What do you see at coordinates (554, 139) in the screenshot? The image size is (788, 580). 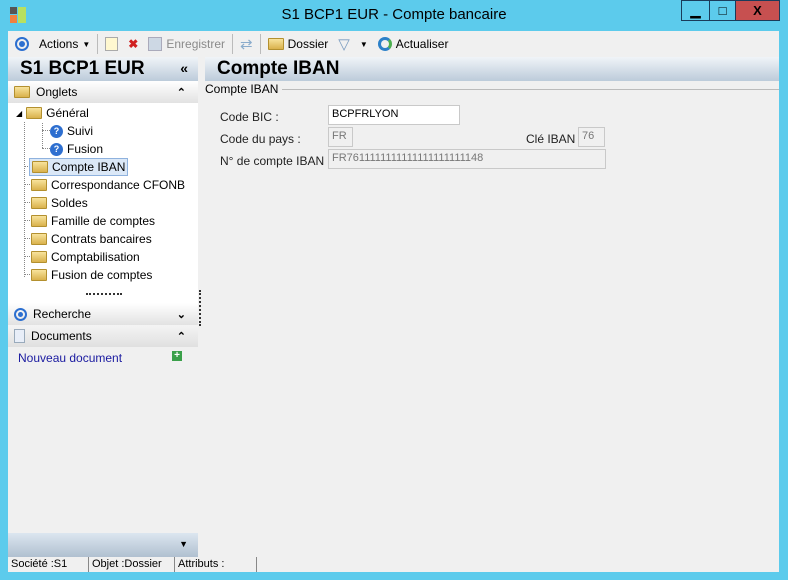 I see `iban-key-label: Clé IBAN :` at bounding box center [554, 139].